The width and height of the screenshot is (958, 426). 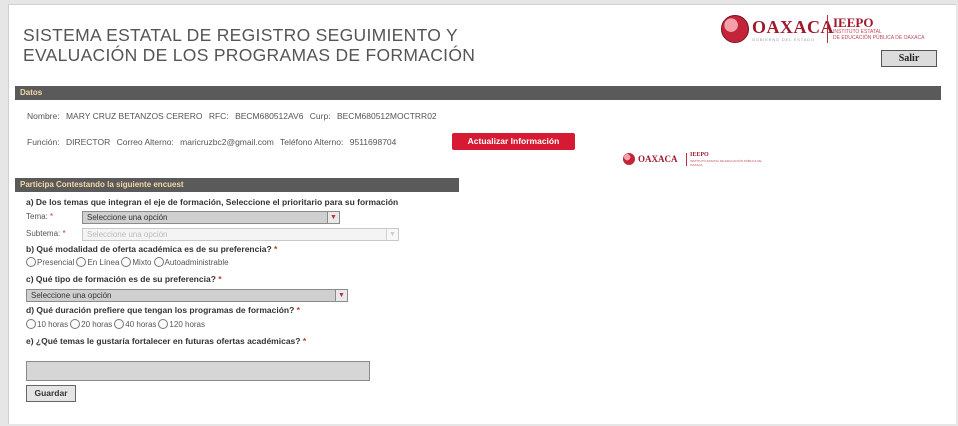 What do you see at coordinates (196, 262) in the screenshot?
I see `radio-label: Autoadministrable` at bounding box center [196, 262].